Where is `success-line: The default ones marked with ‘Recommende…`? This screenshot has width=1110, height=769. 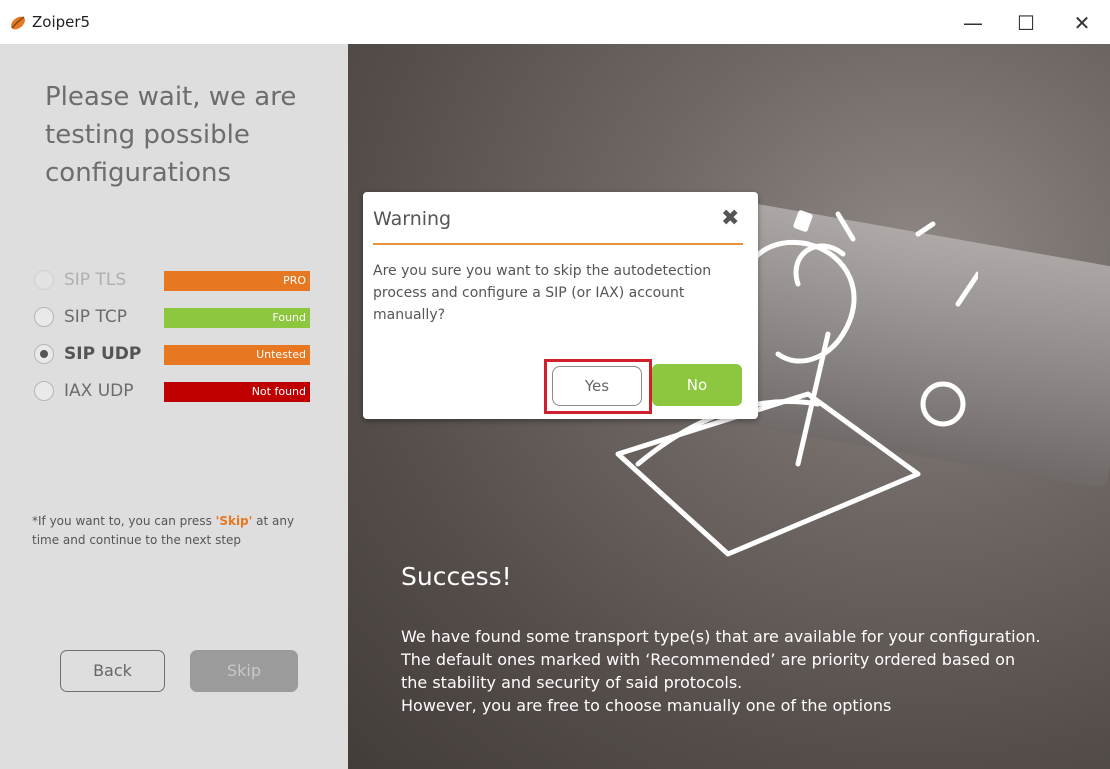 success-line: The default ones marked with ‘Recommende… is located at coordinates (708, 671).